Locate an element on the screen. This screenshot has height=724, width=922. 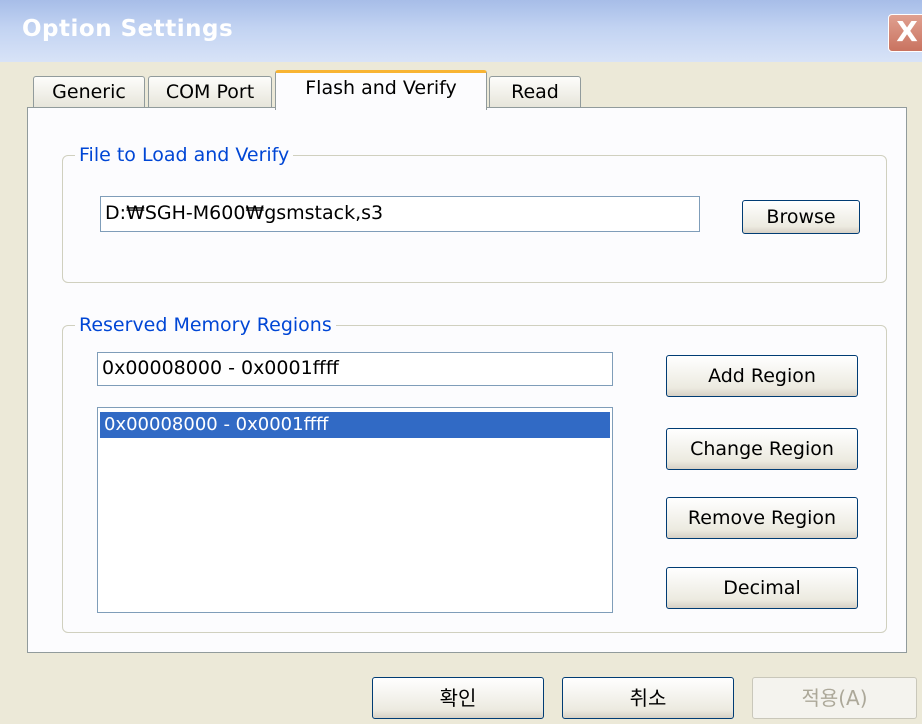
tab-com-port: COM Port is located at coordinates (210, 92).